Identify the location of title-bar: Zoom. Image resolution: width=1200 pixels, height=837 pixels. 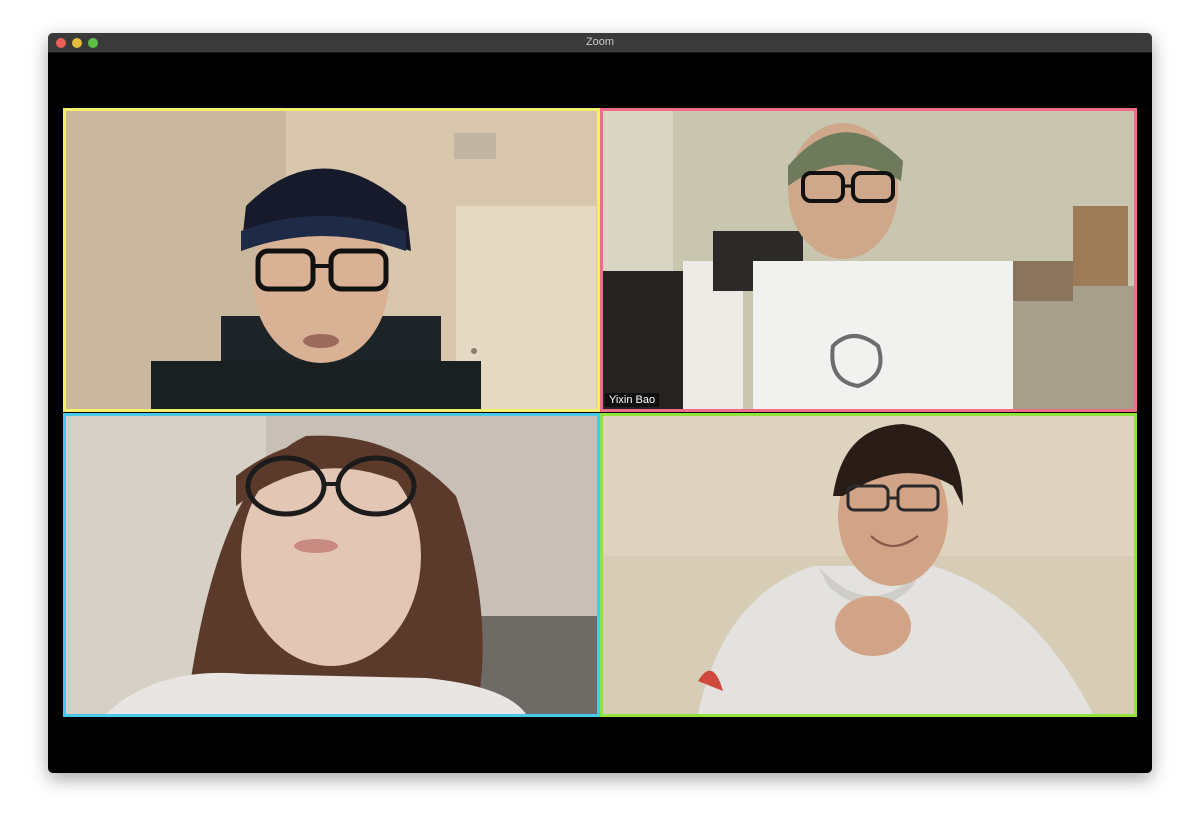
(600, 43).